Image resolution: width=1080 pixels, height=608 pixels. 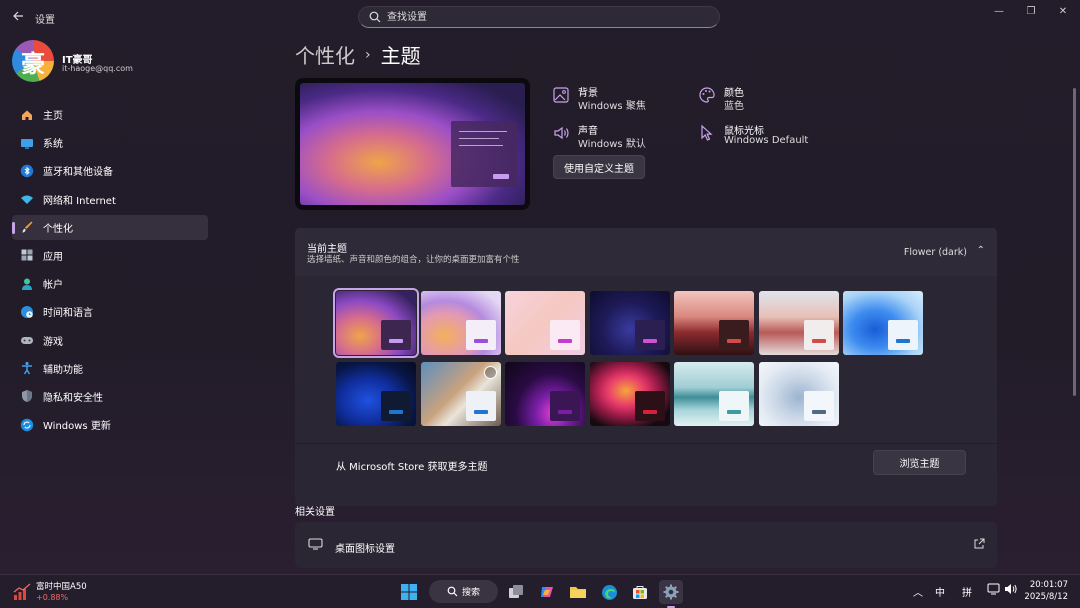 I want to click on copilot-button, so click(x=547, y=592).